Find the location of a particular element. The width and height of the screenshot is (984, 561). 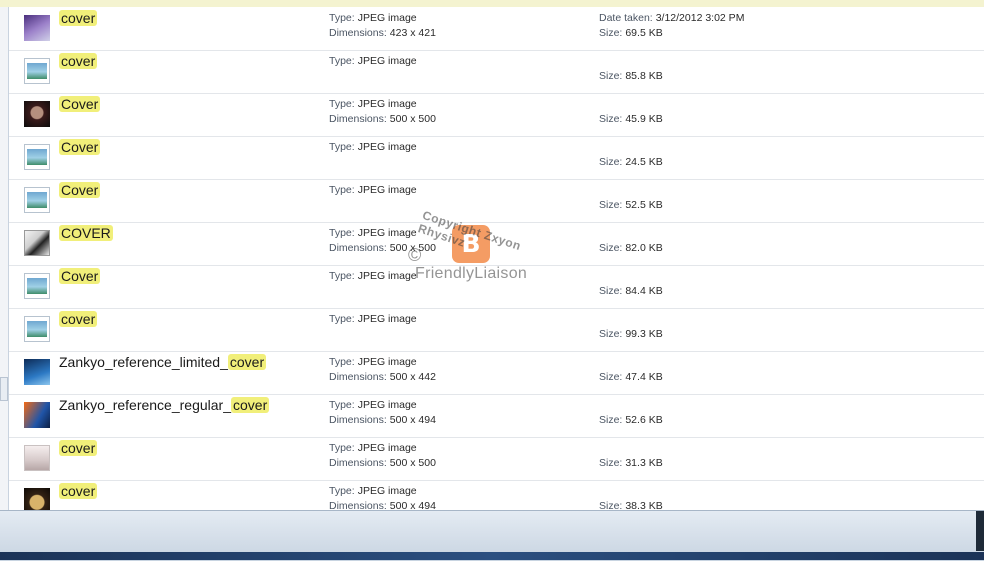

file-dimensions-value: 500 x 442 is located at coordinates (412, 377).